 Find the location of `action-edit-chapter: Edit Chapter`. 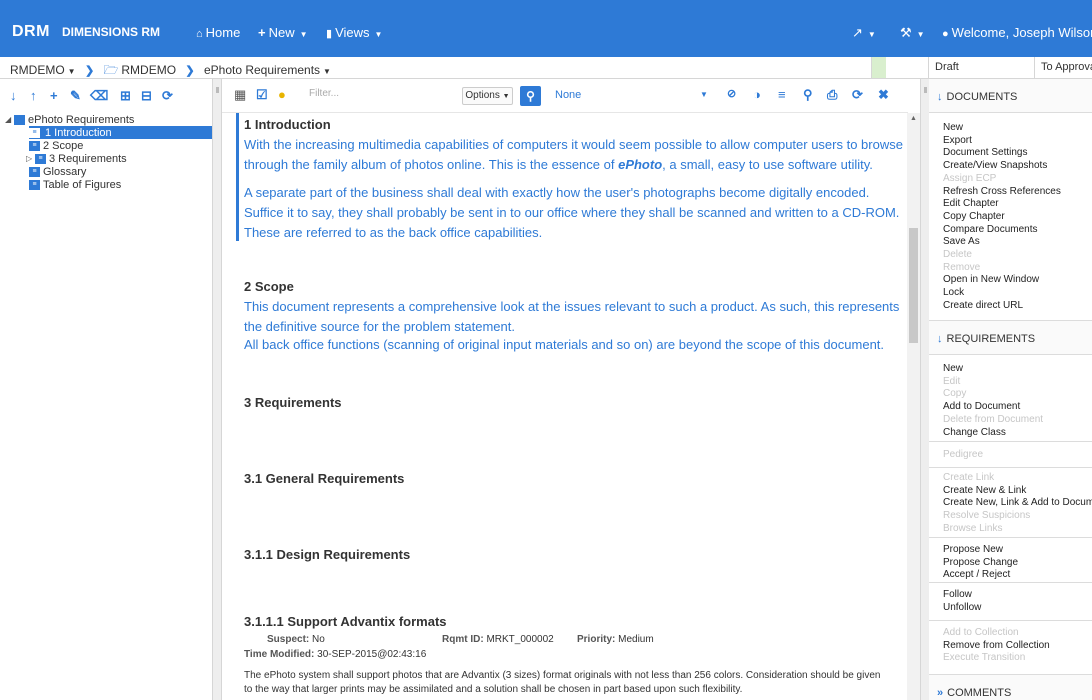

action-edit-chapter: Edit Chapter is located at coordinates (1010, 204).